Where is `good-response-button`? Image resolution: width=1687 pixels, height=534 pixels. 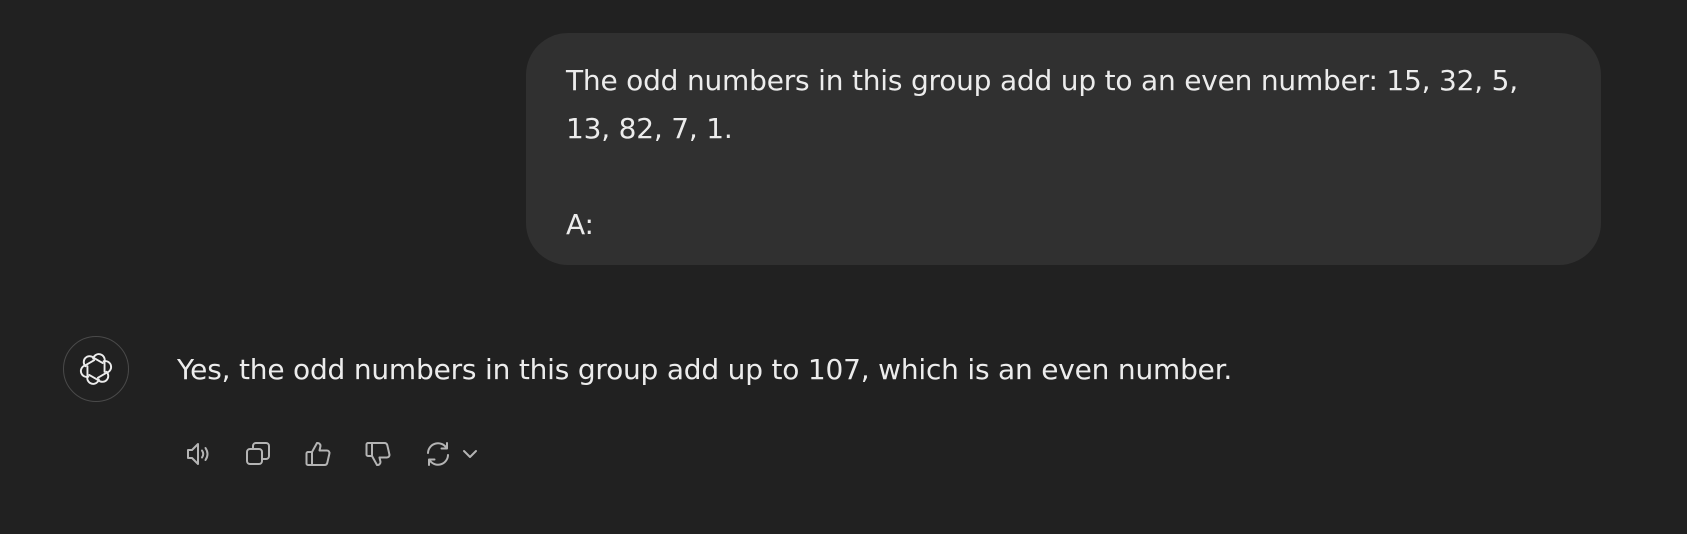 good-response-button is located at coordinates (318, 454).